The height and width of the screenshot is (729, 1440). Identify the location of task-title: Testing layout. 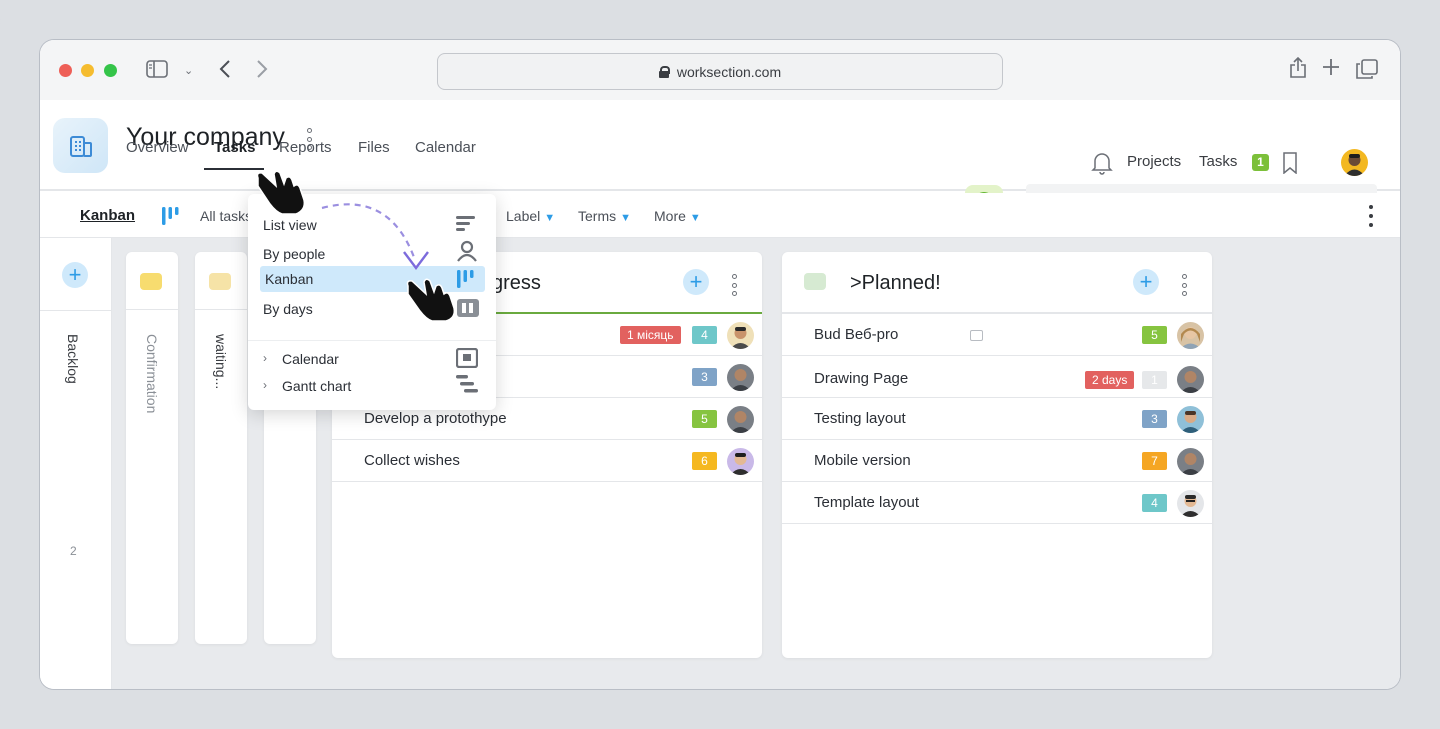
(860, 418).